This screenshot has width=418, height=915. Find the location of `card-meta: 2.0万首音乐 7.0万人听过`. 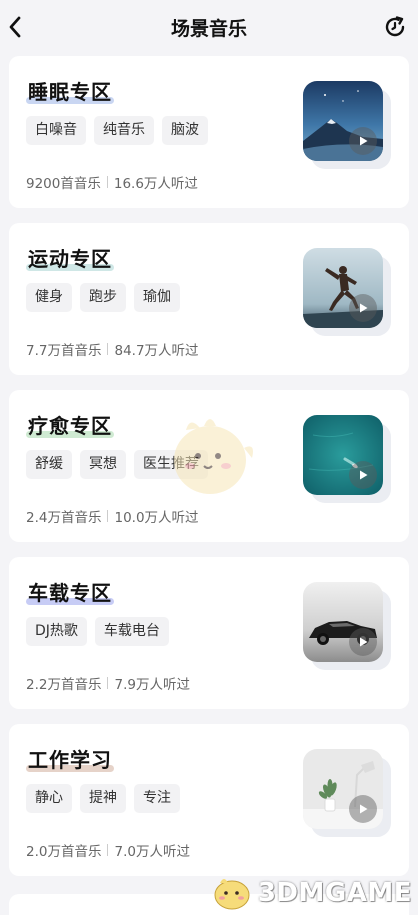

card-meta: 2.0万首音乐 7.0万人听过 is located at coordinates (108, 850).